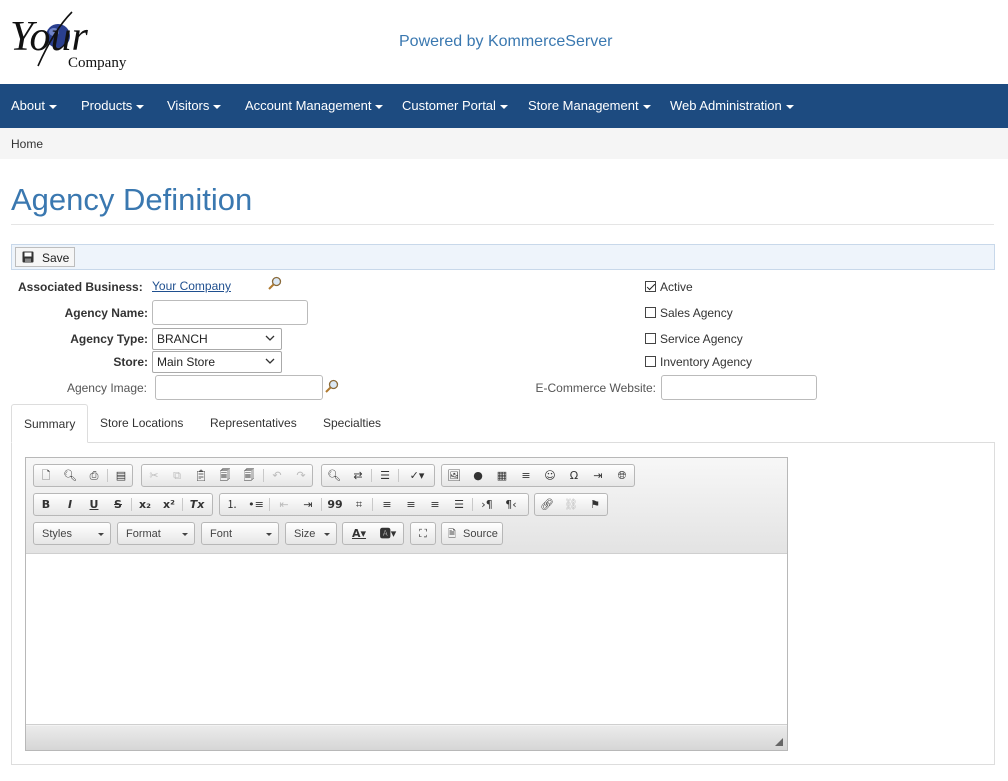 This screenshot has width=1008, height=781. Describe the element at coordinates (454, 475) in the screenshot. I see `image-icon: 🖼︎` at that location.